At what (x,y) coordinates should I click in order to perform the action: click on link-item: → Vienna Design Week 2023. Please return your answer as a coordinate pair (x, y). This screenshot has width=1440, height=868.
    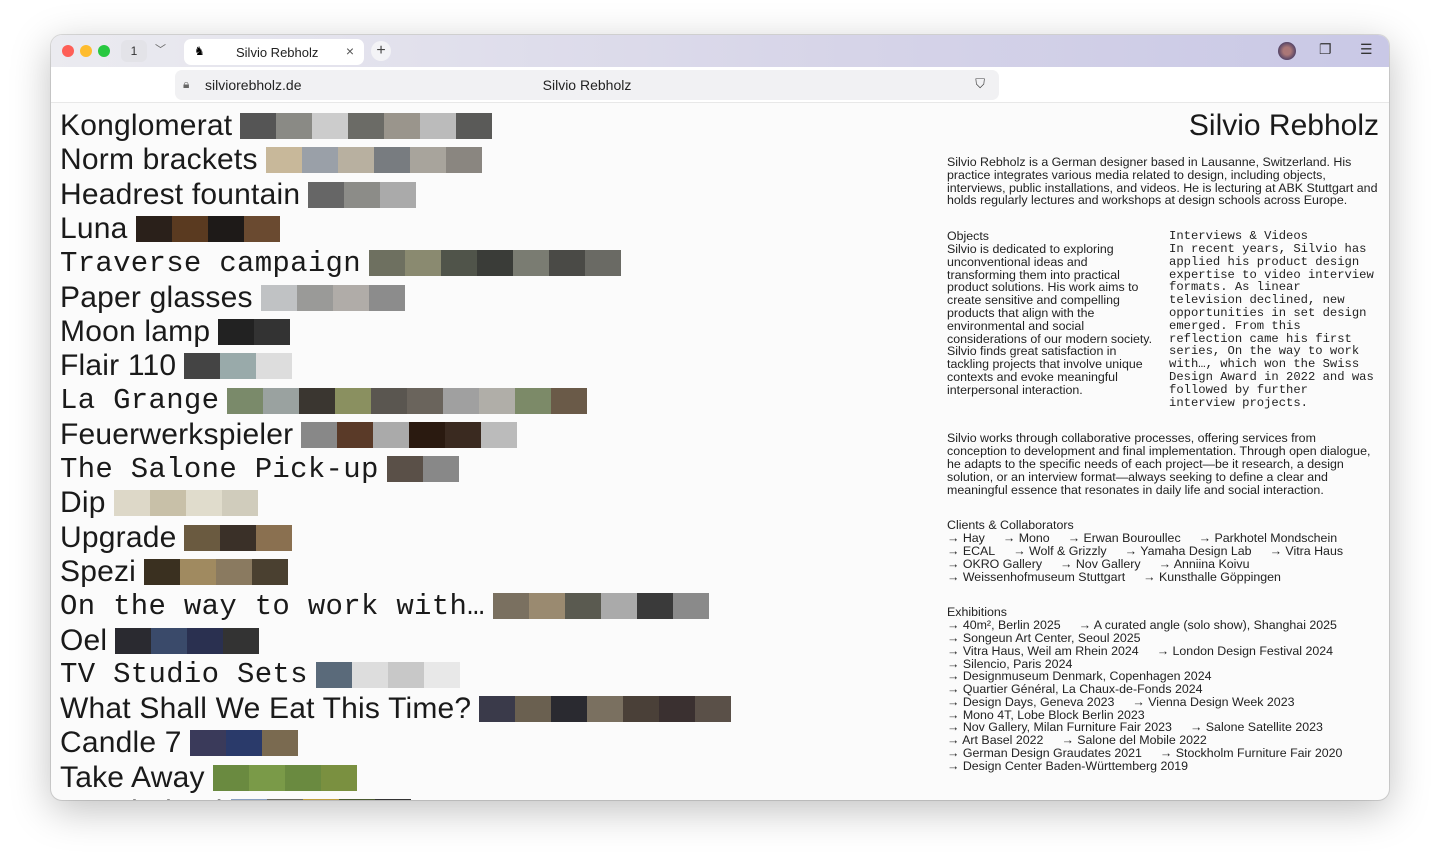
    Looking at the image, I should click on (1213, 702).